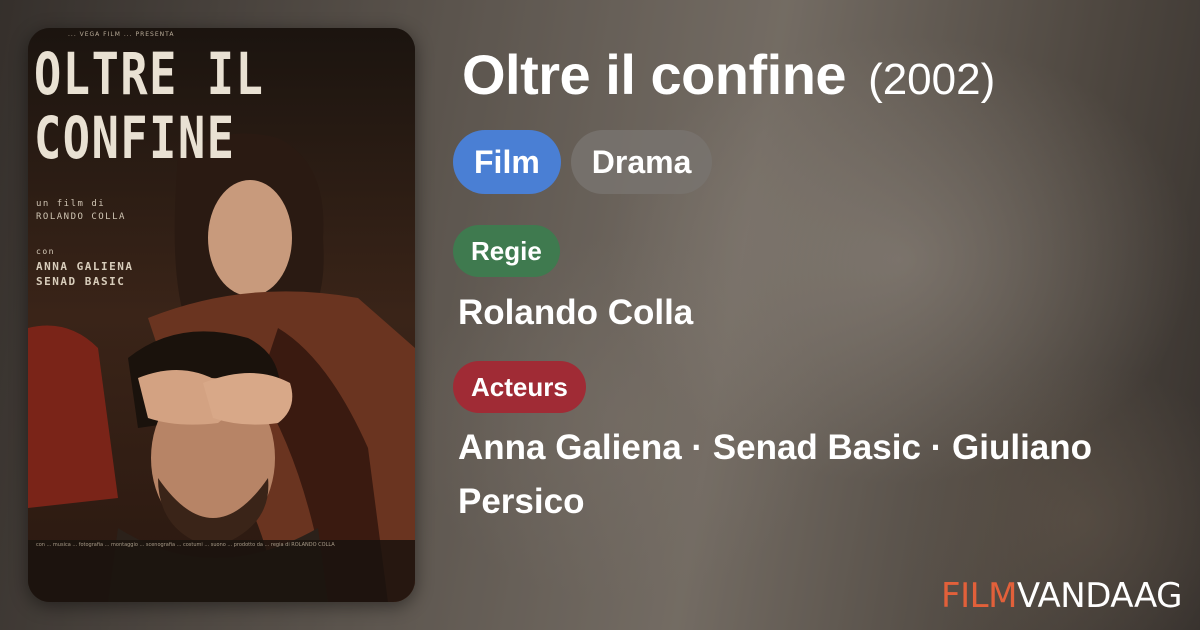 This screenshot has width=1200, height=630. I want to click on poster-credit-line-2: ROLANDO COLLA, so click(81, 217).